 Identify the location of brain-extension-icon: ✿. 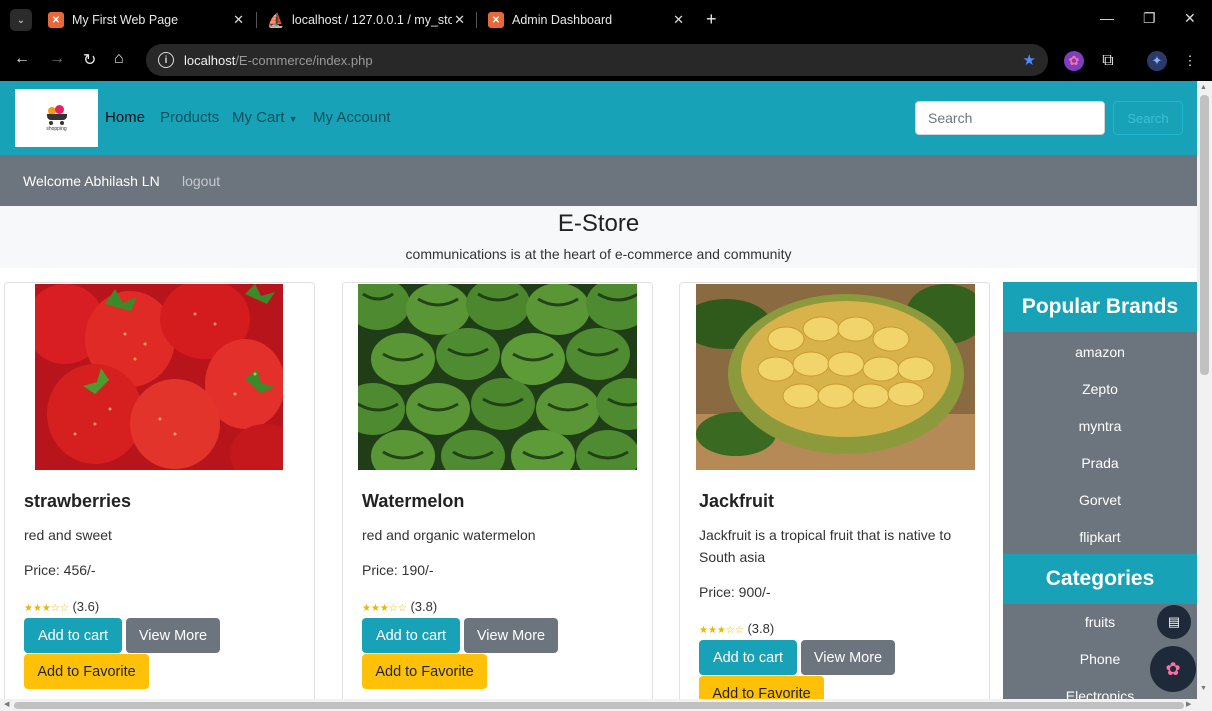
(1074, 61).